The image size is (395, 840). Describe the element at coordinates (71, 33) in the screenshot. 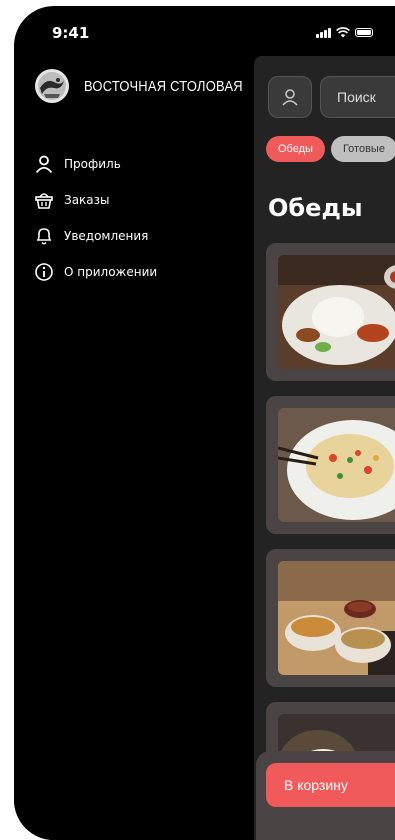

I see `status-time: 9:41` at that location.